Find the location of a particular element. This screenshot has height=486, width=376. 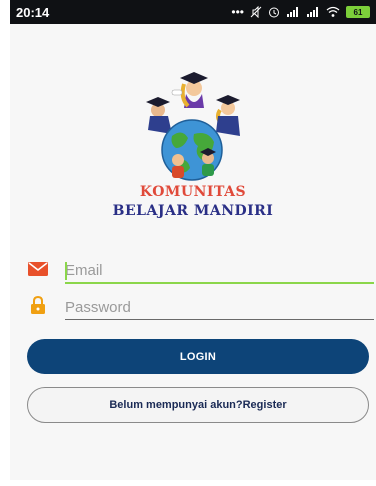

wifi-icon is located at coordinates (333, 11).